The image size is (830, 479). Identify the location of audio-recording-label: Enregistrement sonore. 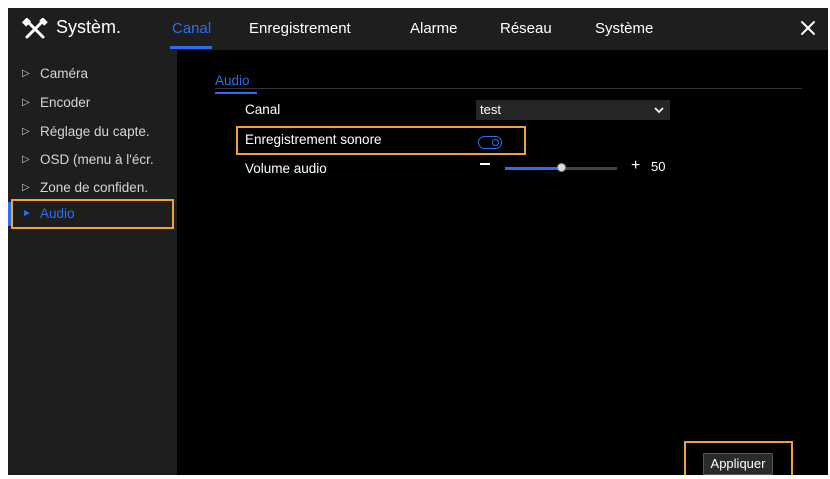
(313, 139).